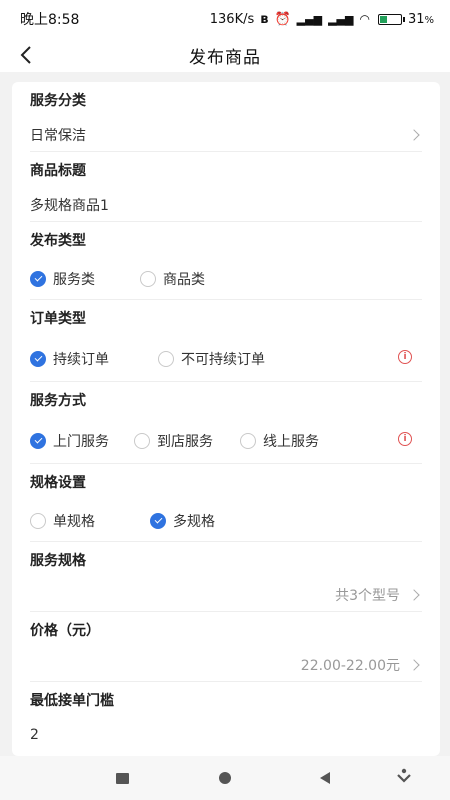  I want to click on publish-type-option-service: 服务类, so click(85, 279).